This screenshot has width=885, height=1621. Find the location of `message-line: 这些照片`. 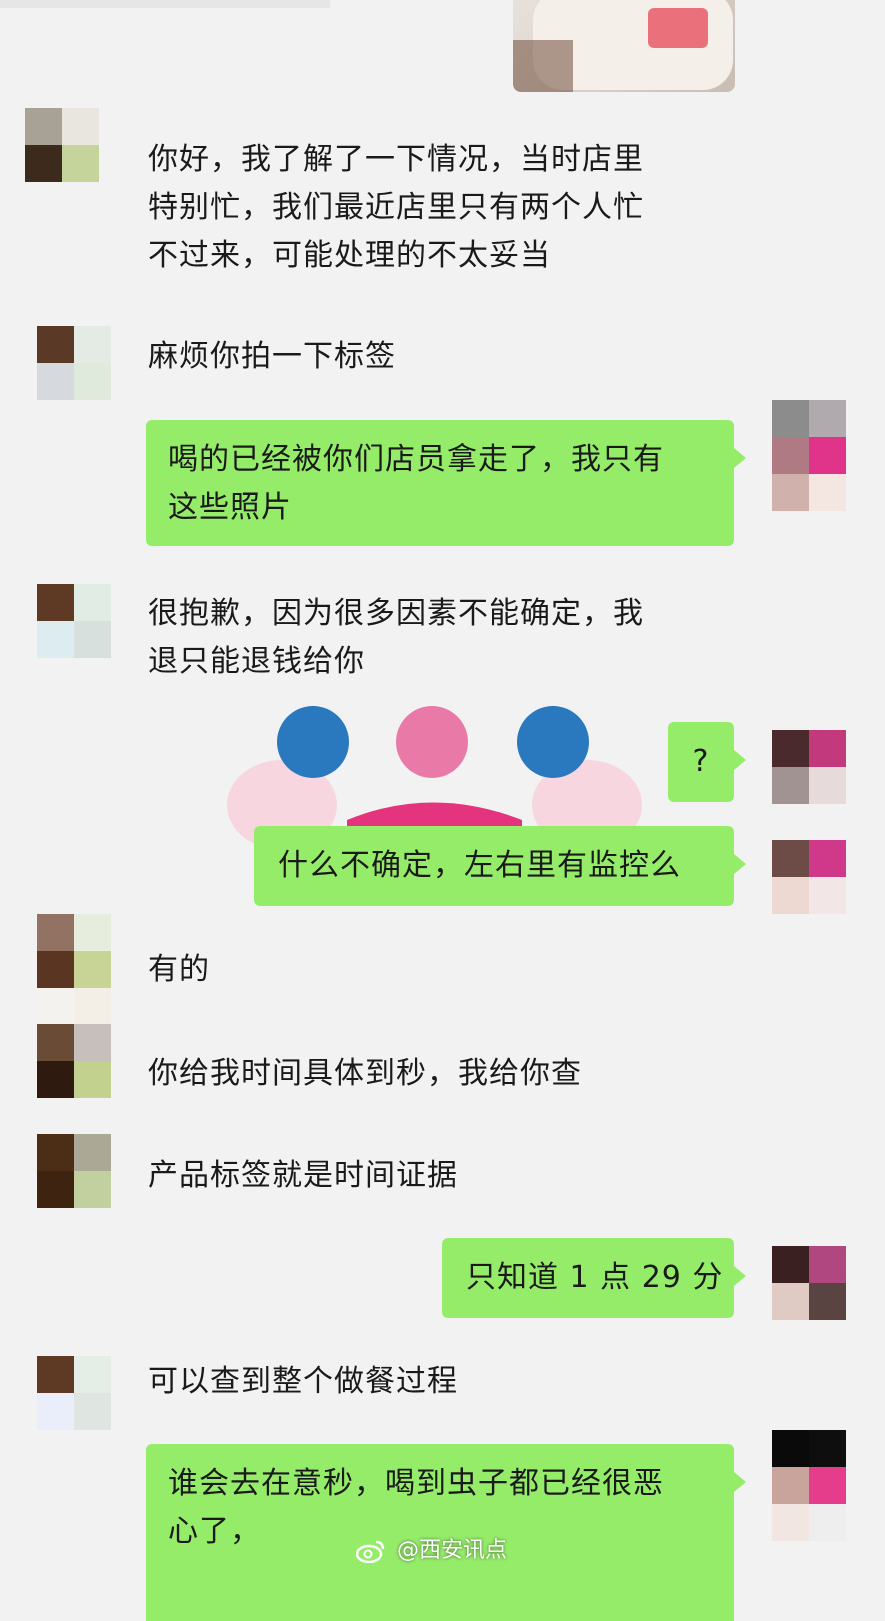

message-line: 这些照片 is located at coordinates (230, 507).